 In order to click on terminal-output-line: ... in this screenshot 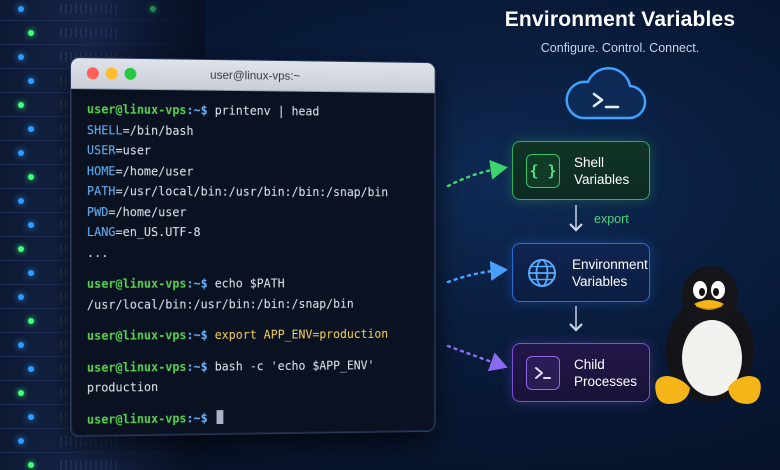, I will do `click(97, 252)`.